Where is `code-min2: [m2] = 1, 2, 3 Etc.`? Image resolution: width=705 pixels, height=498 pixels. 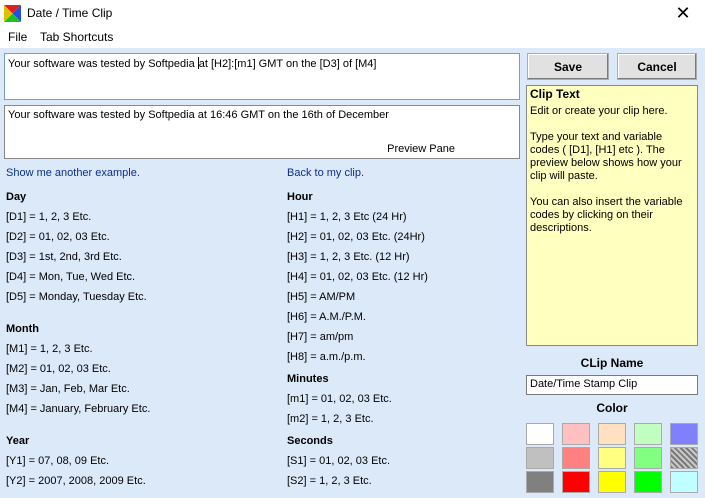 code-min2: [m2] = 1, 2, 3 Etc. is located at coordinates (330, 419).